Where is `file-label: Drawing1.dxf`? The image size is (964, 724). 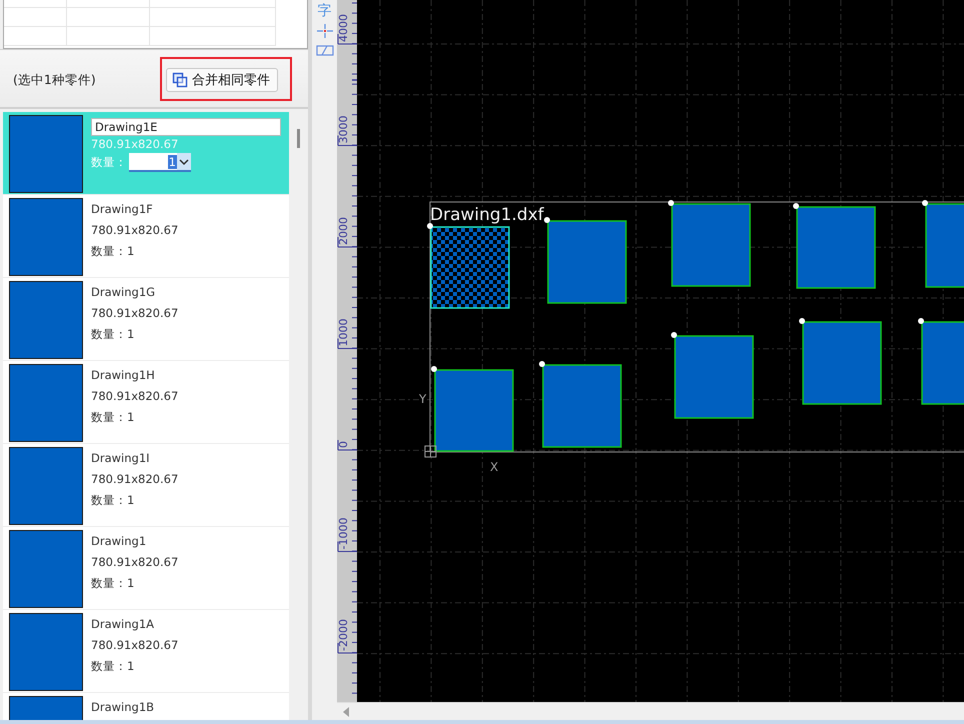
file-label: Drawing1.dxf is located at coordinates (487, 215).